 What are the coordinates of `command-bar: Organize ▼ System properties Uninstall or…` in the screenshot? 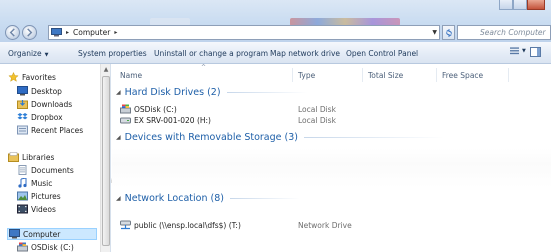 It's located at (275, 53).